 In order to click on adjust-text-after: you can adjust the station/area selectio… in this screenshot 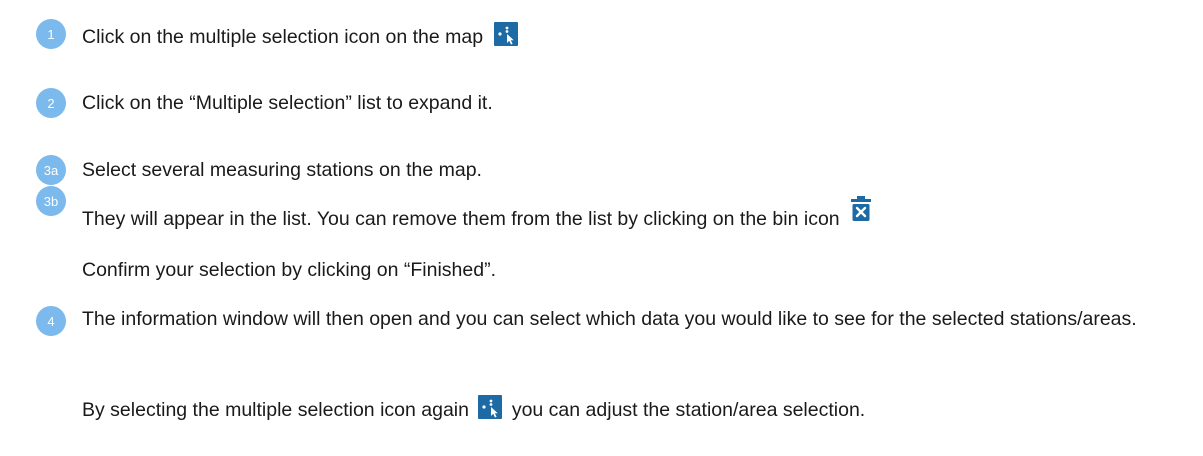, I will do `click(688, 410)`.